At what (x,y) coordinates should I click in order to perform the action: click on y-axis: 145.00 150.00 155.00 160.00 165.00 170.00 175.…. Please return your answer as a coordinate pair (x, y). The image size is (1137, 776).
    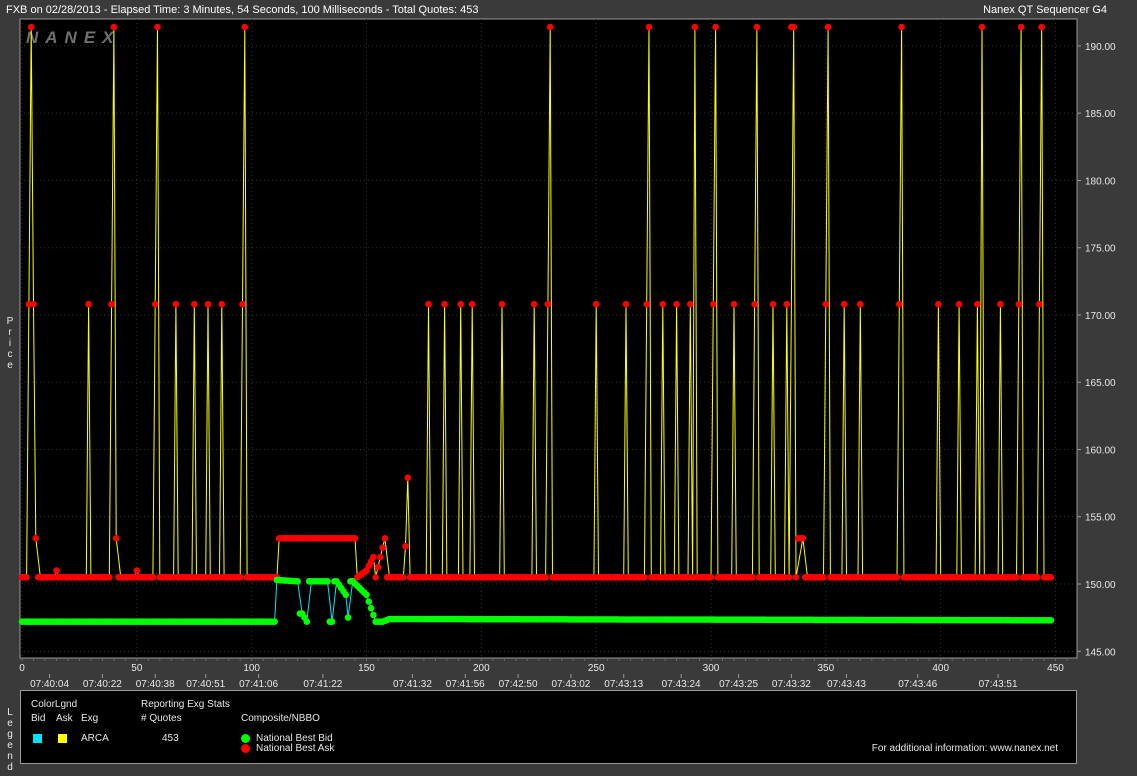
    Looking at the image, I should click on (1096, 350).